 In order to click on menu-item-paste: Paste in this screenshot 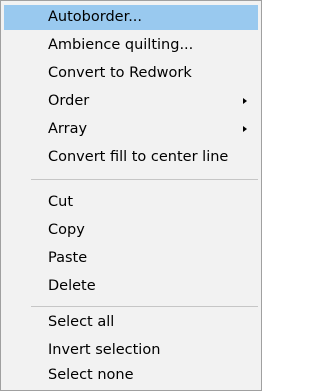, I will do `click(131, 258)`.